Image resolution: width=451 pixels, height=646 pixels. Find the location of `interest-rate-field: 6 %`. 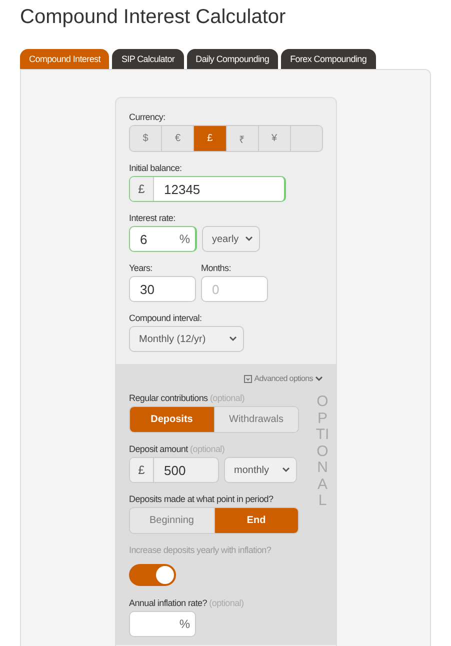

interest-rate-field: 6 % is located at coordinates (163, 239).